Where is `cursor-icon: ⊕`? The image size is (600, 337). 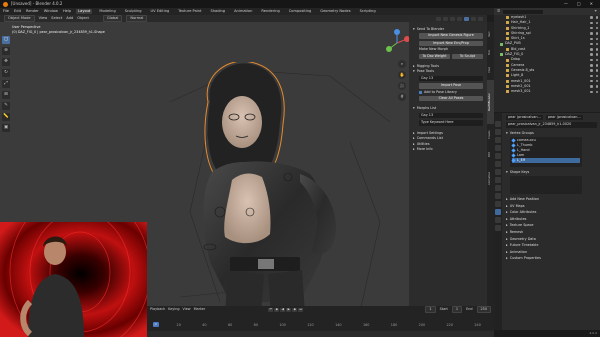 cursor-icon: ⊕ is located at coordinates (6, 51).